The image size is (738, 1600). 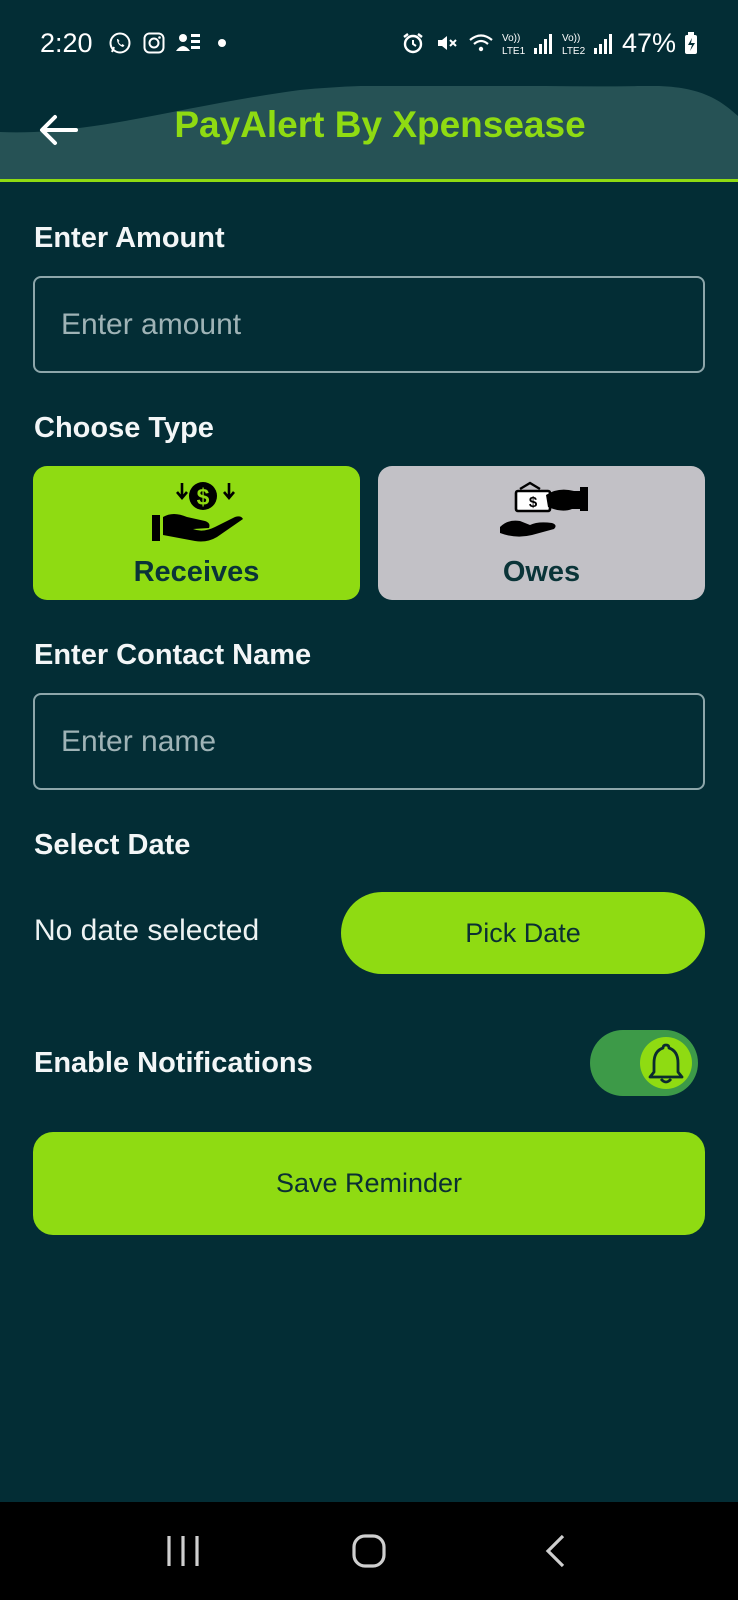 What do you see at coordinates (447, 43) in the screenshot?
I see `mute-icon` at bounding box center [447, 43].